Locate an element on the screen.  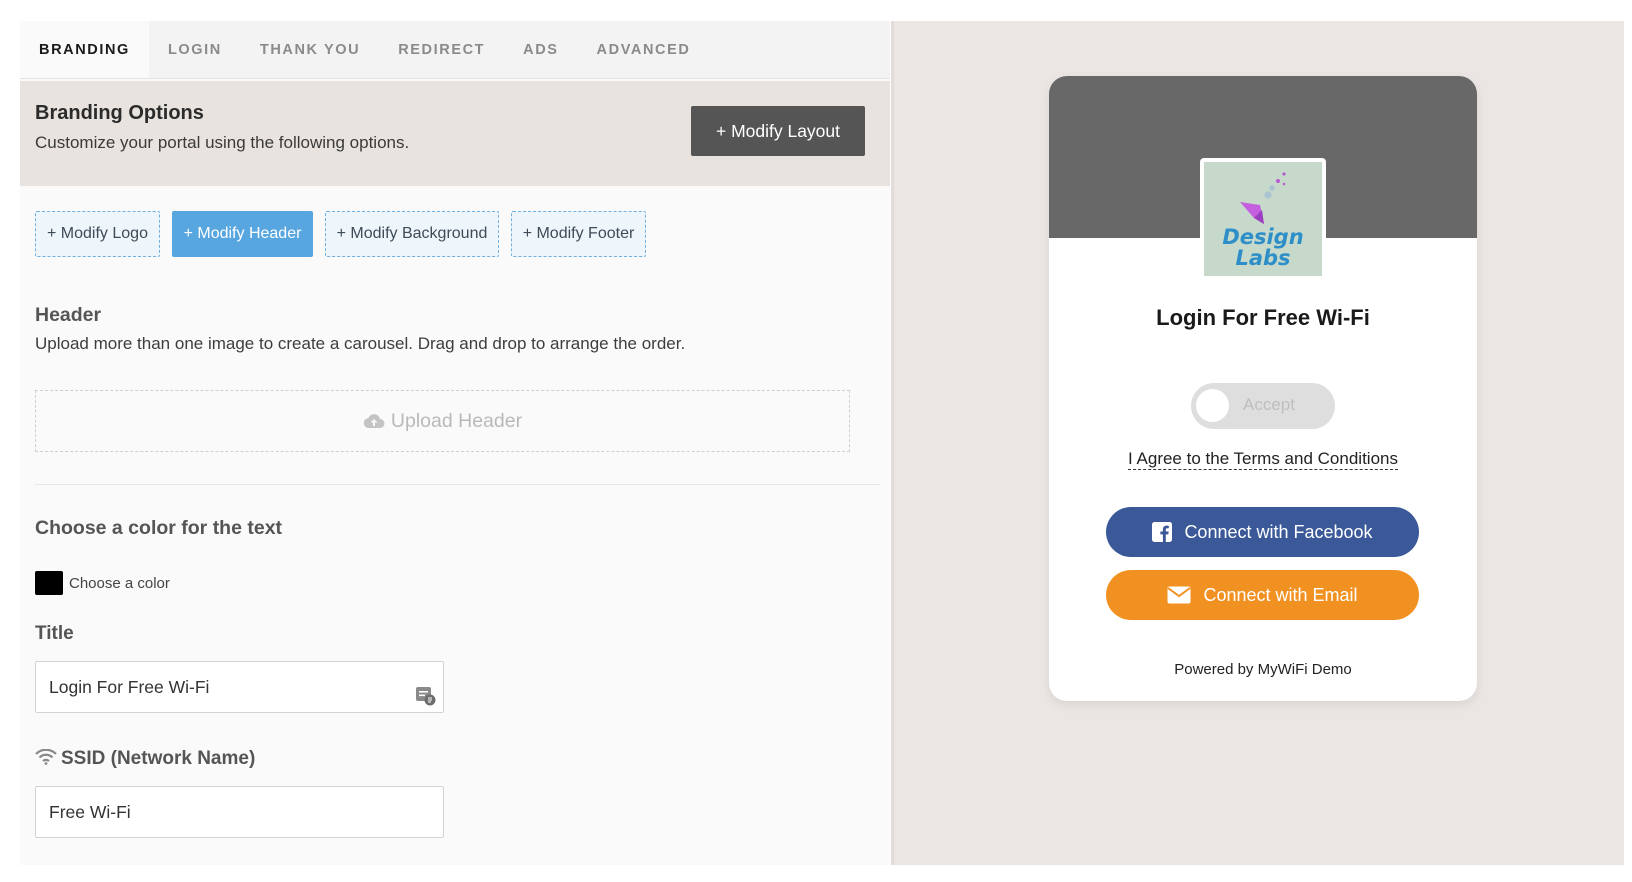
ssid-field-label: SSID (Network Name) is located at coordinates (145, 759).